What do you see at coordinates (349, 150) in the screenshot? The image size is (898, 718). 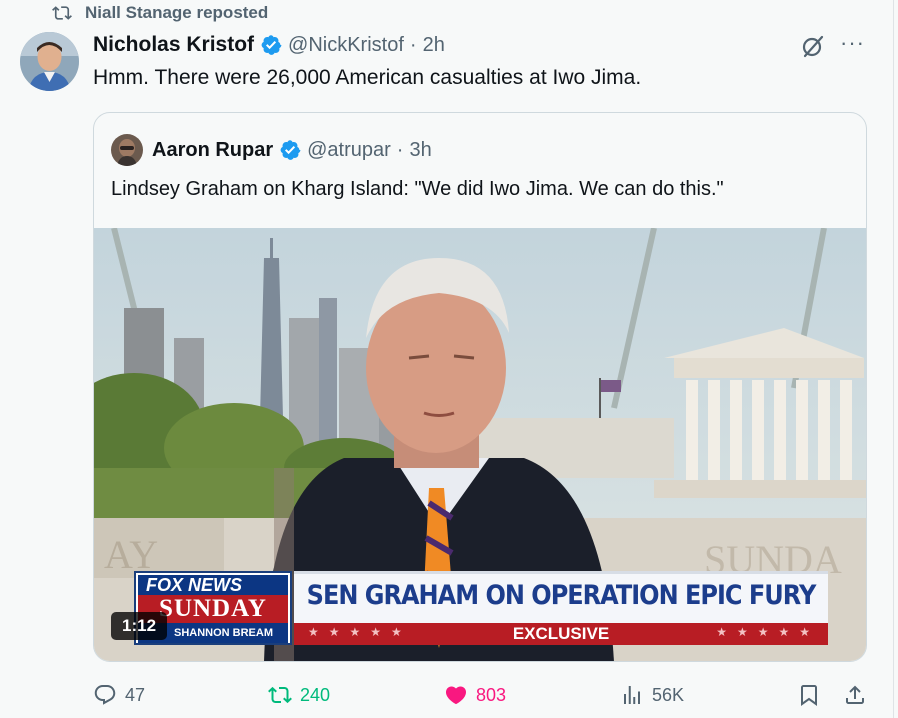 I see `quote-author-handle: @atrupar` at bounding box center [349, 150].